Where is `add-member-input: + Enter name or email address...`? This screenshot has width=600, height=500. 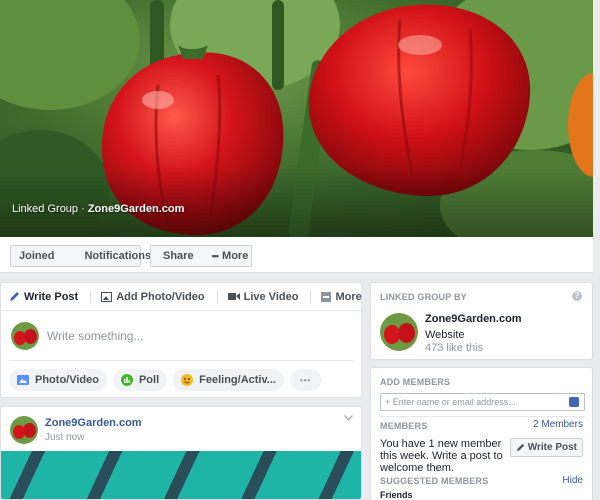
add-member-input: + Enter name or email address... is located at coordinates (482, 402).